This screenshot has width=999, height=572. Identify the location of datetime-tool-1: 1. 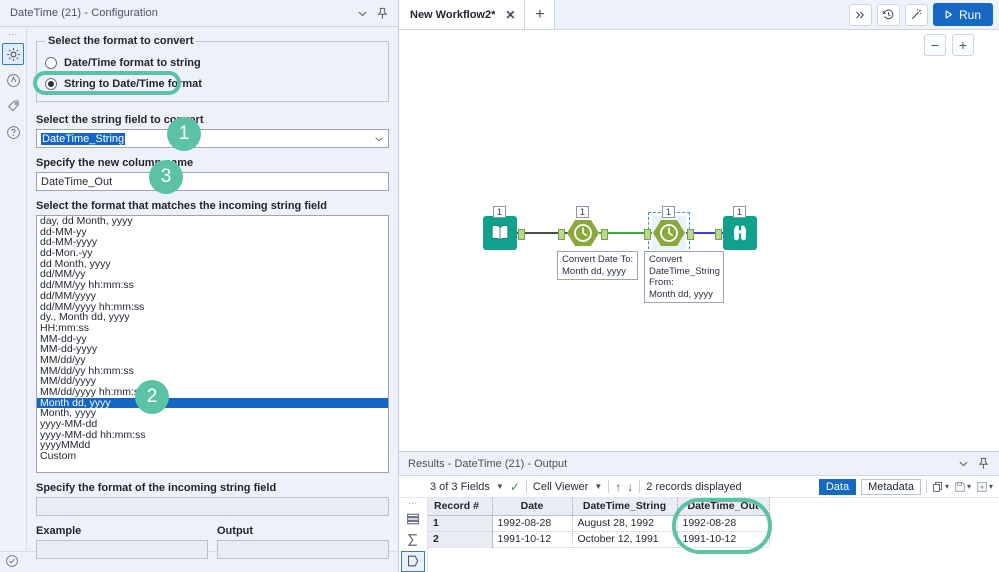
(583, 228).